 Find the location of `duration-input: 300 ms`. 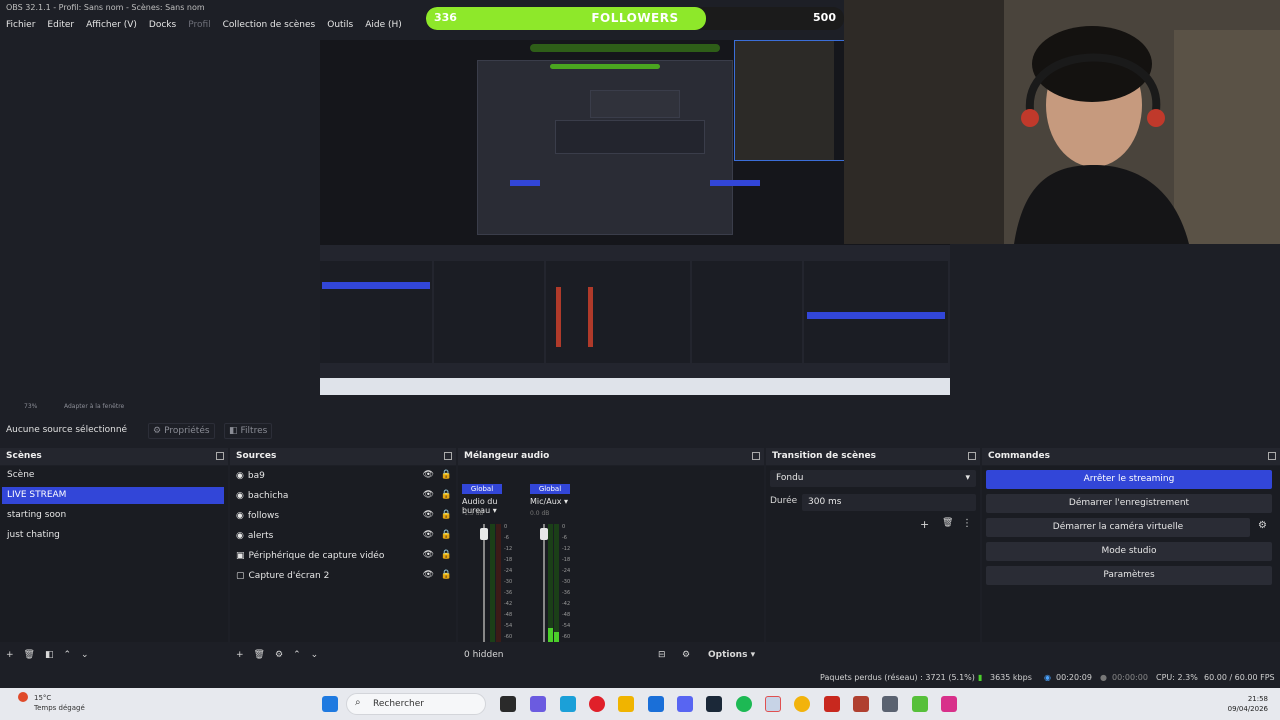

duration-input: 300 ms is located at coordinates (889, 502).